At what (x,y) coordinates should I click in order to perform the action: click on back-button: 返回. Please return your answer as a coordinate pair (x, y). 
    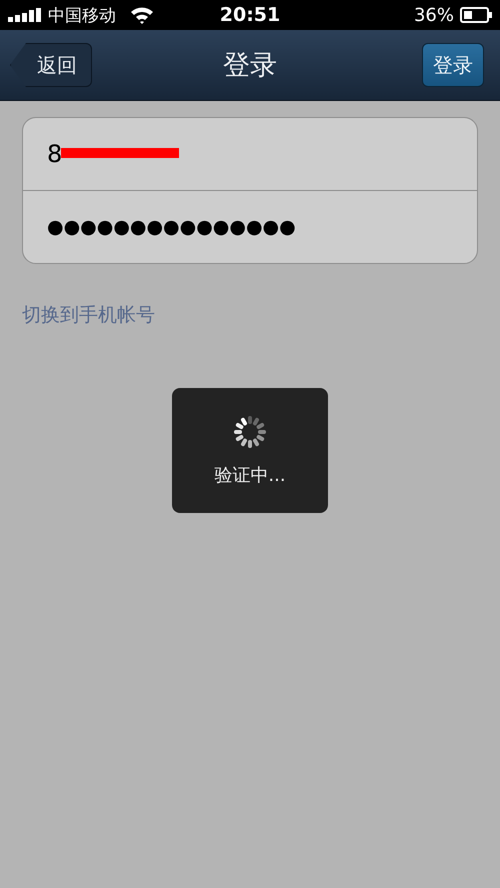
    Looking at the image, I should click on (51, 65).